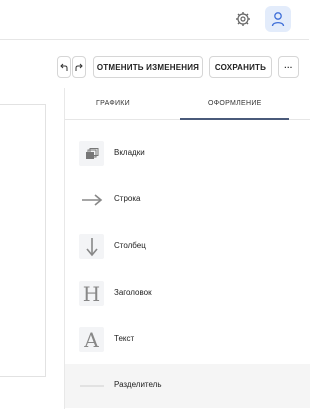 This screenshot has width=320, height=409. What do you see at coordinates (148, 67) in the screenshot?
I see `revert-changes-button: ОТМЕНИТЬ ИЗМЕНЕНИЯ` at bounding box center [148, 67].